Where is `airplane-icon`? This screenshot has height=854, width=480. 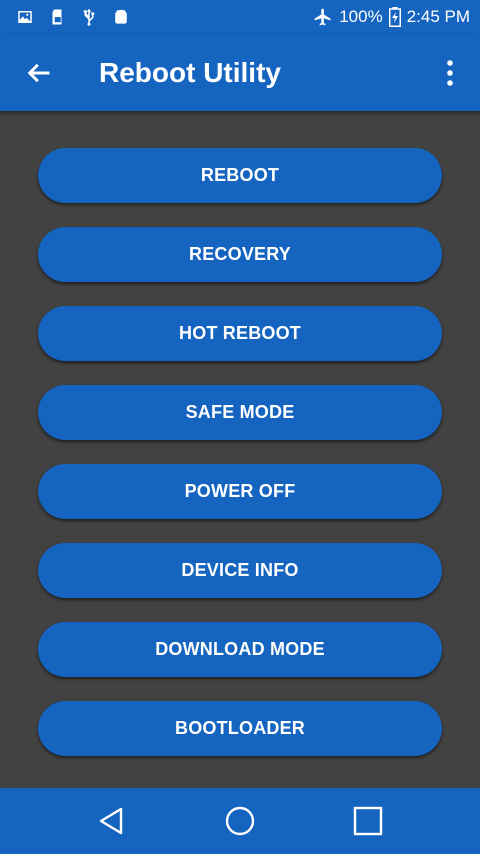 airplane-icon is located at coordinates (322, 17).